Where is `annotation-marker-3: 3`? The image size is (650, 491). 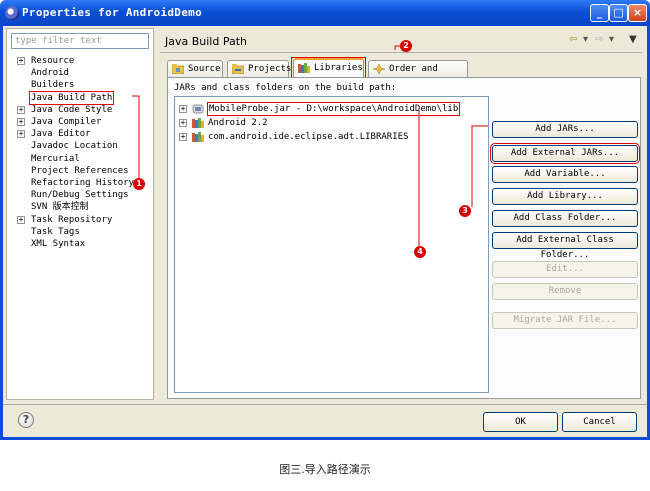 annotation-marker-3: 3 is located at coordinates (465, 211).